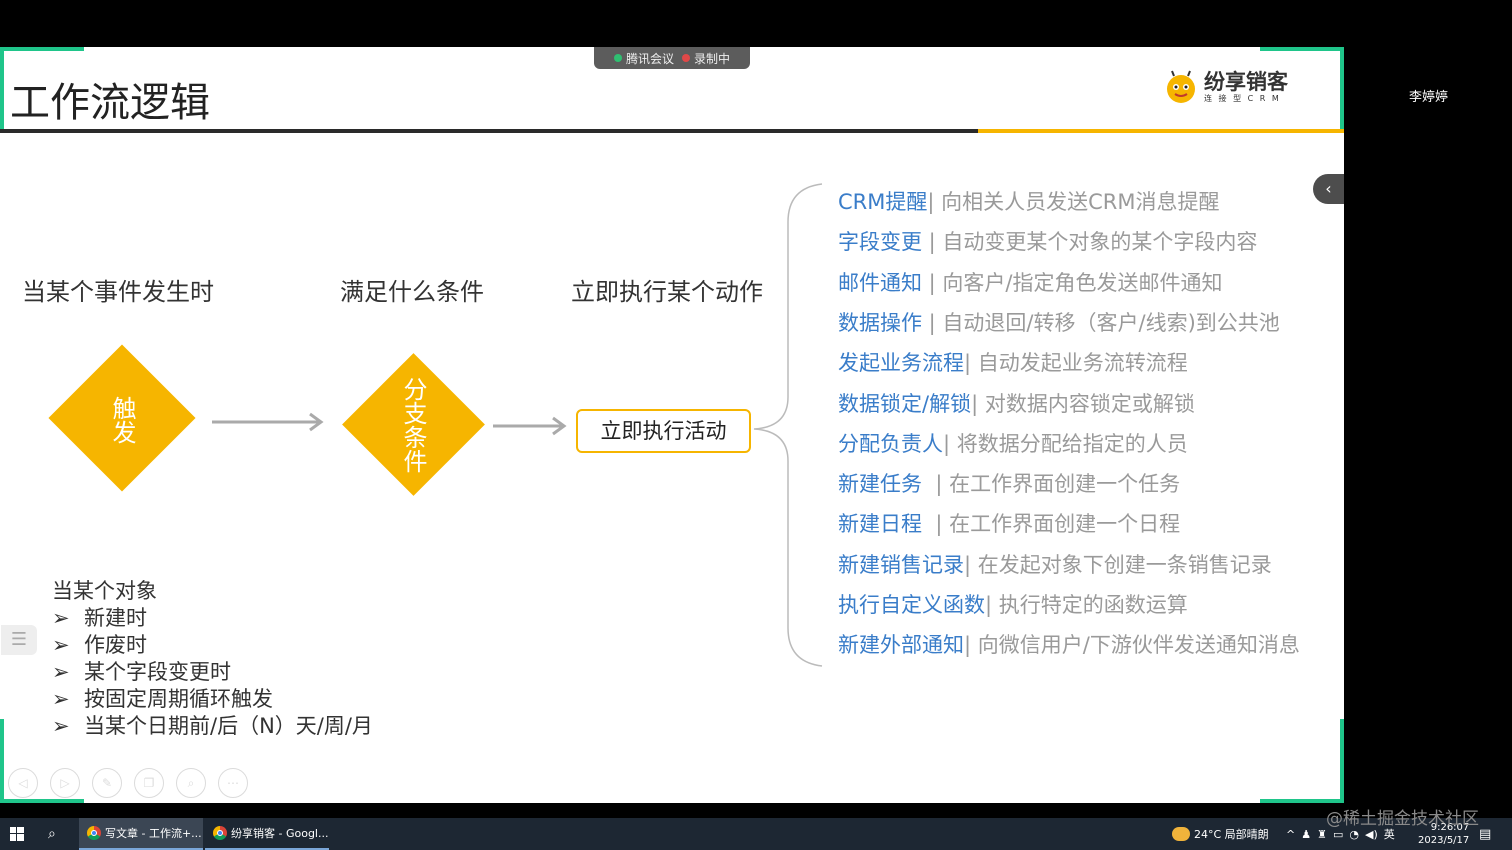  I want to click on record-icon, so click(686, 58).